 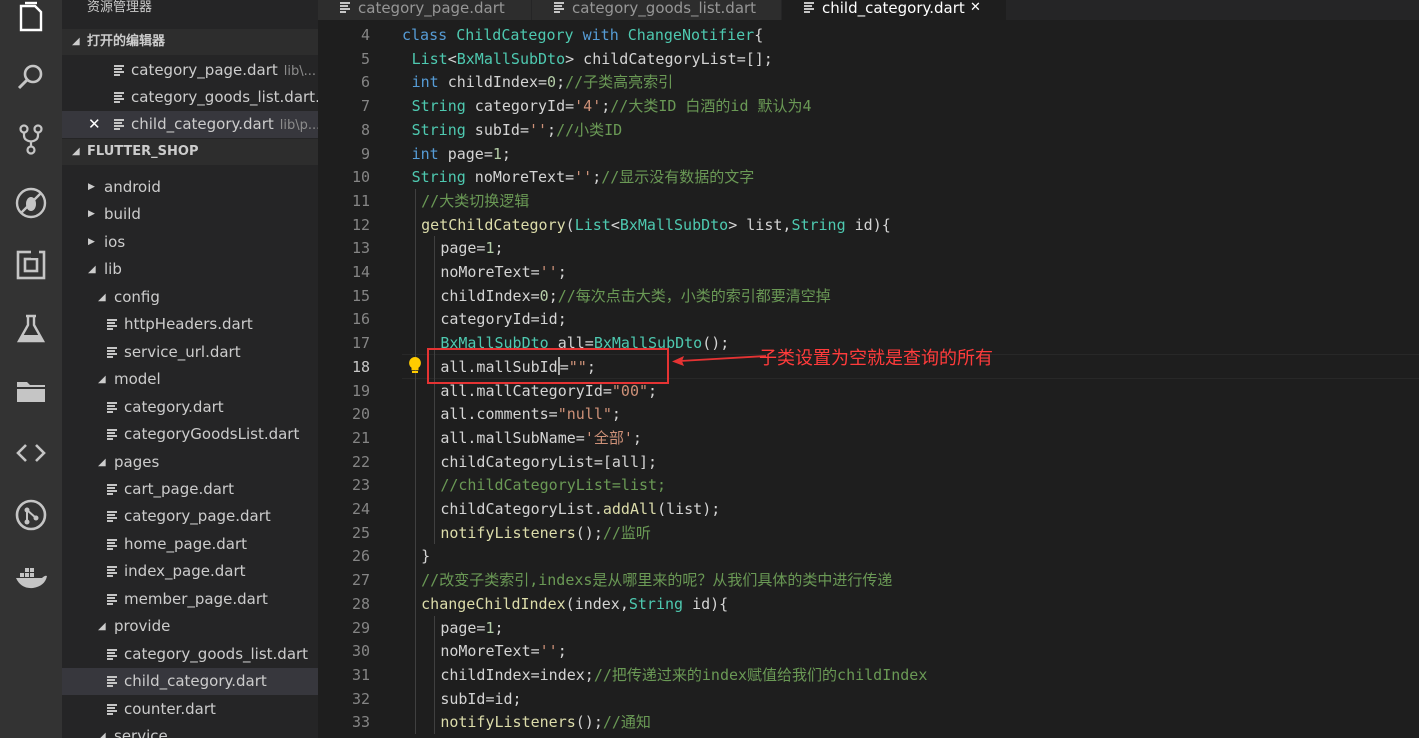 What do you see at coordinates (615, 224) in the screenshot?
I see `code-token: <` at bounding box center [615, 224].